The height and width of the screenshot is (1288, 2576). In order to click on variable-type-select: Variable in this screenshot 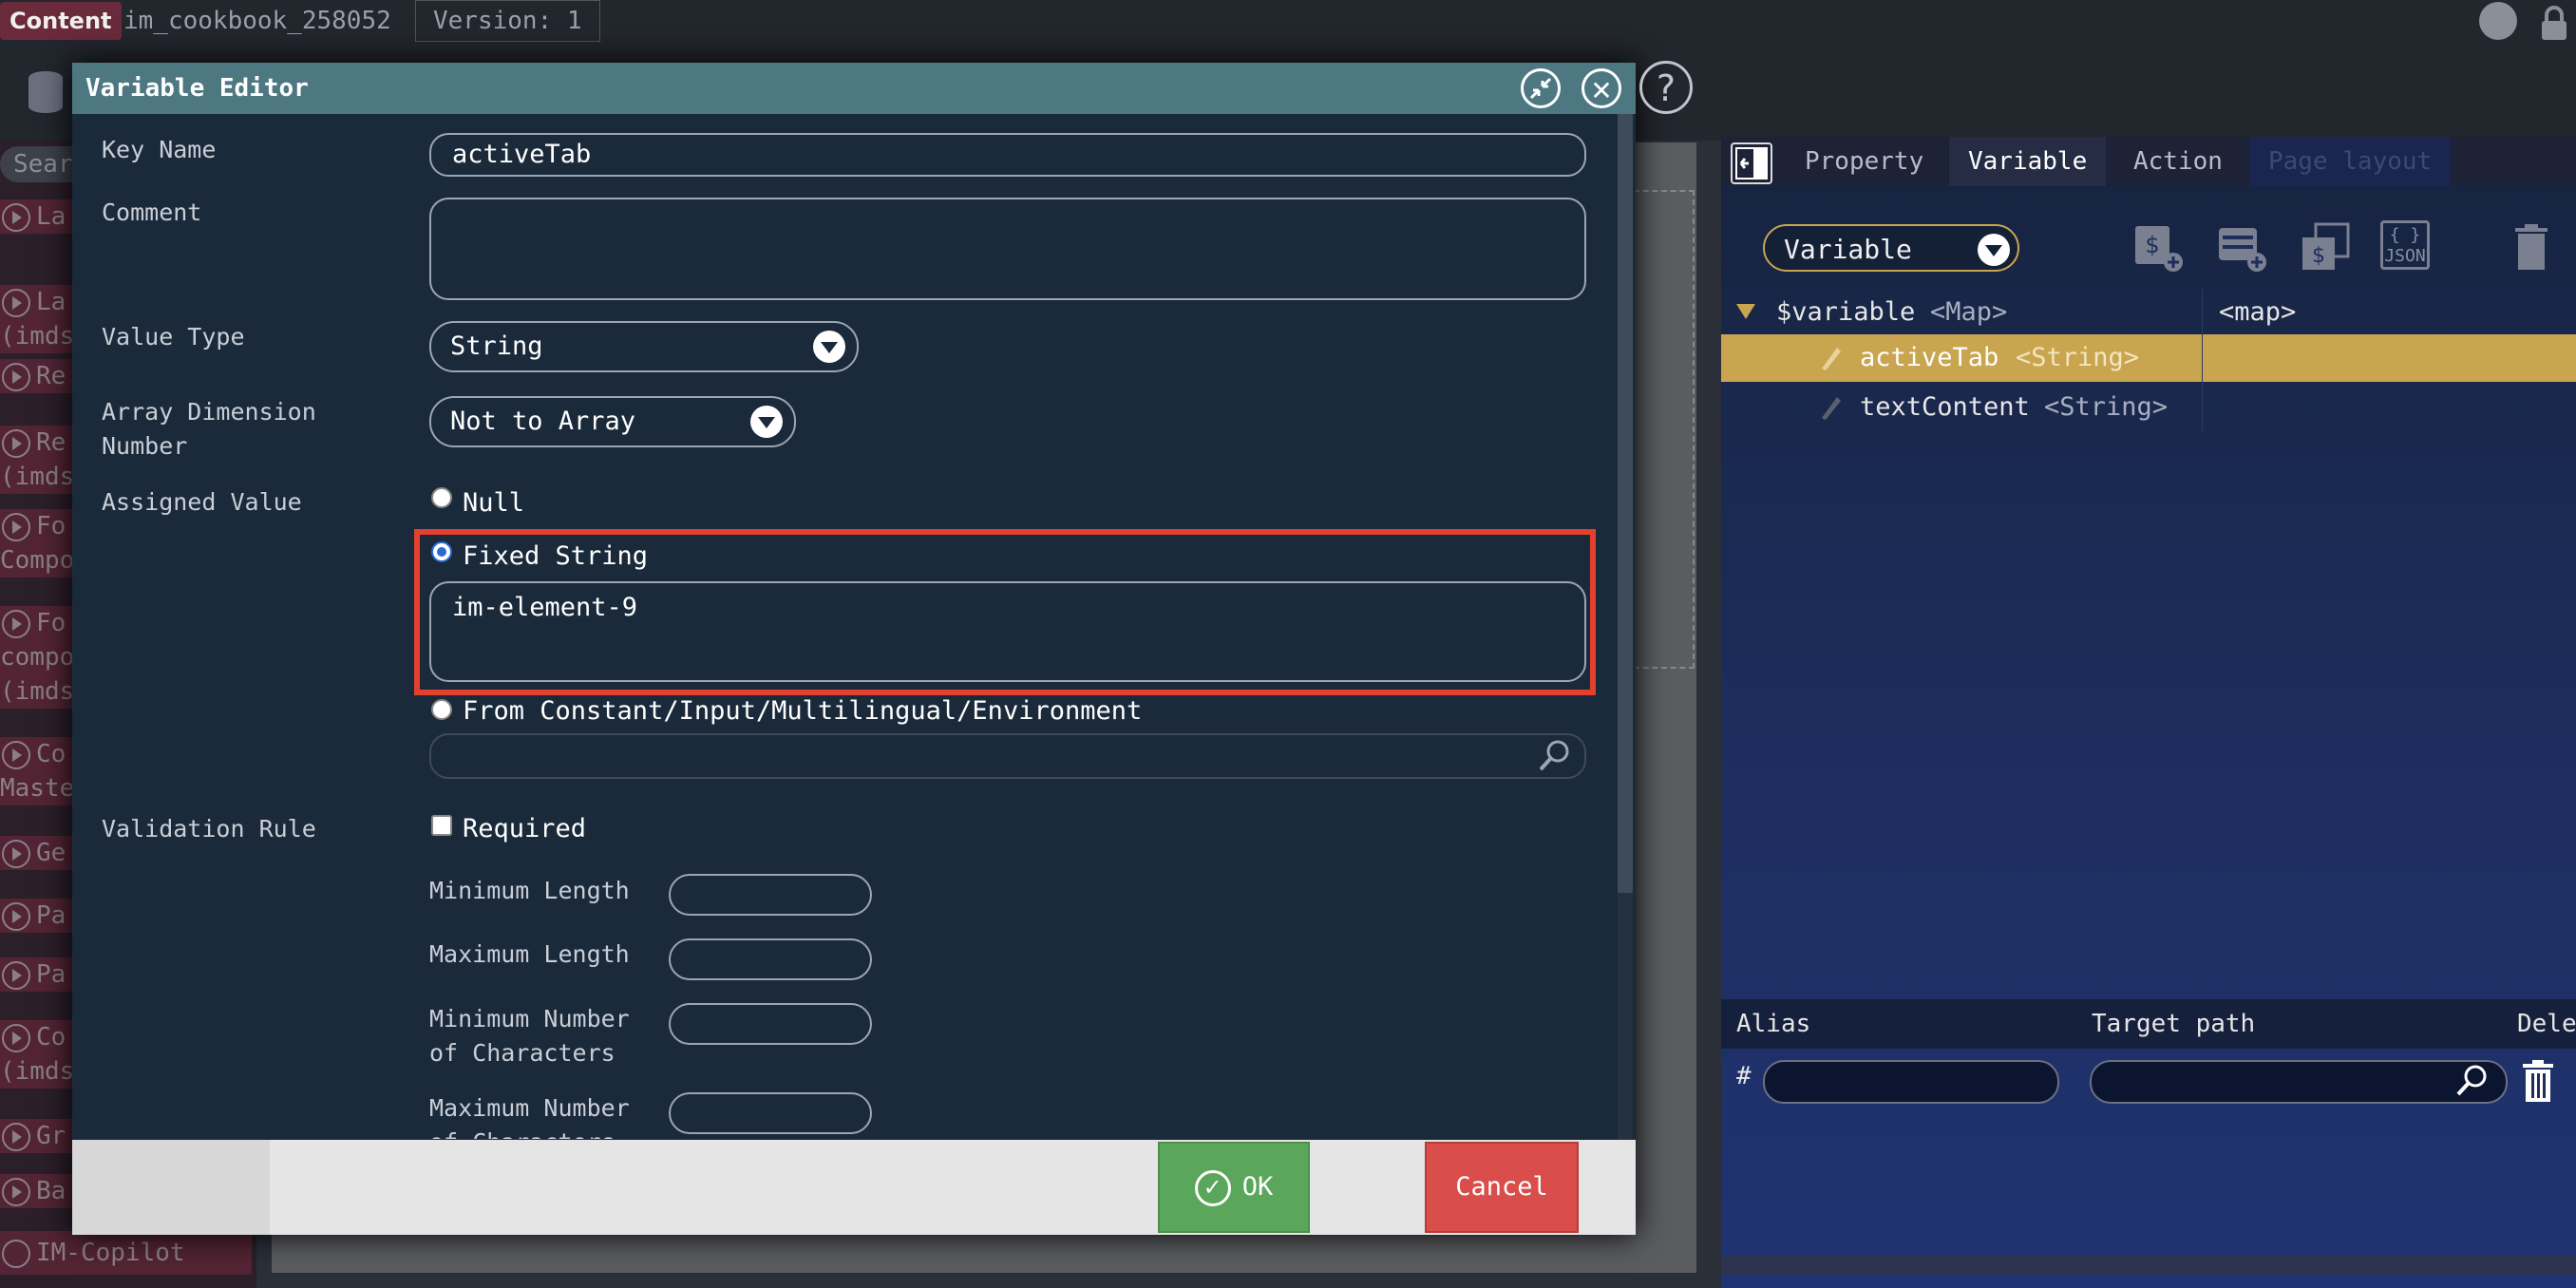, I will do `click(1891, 248)`.